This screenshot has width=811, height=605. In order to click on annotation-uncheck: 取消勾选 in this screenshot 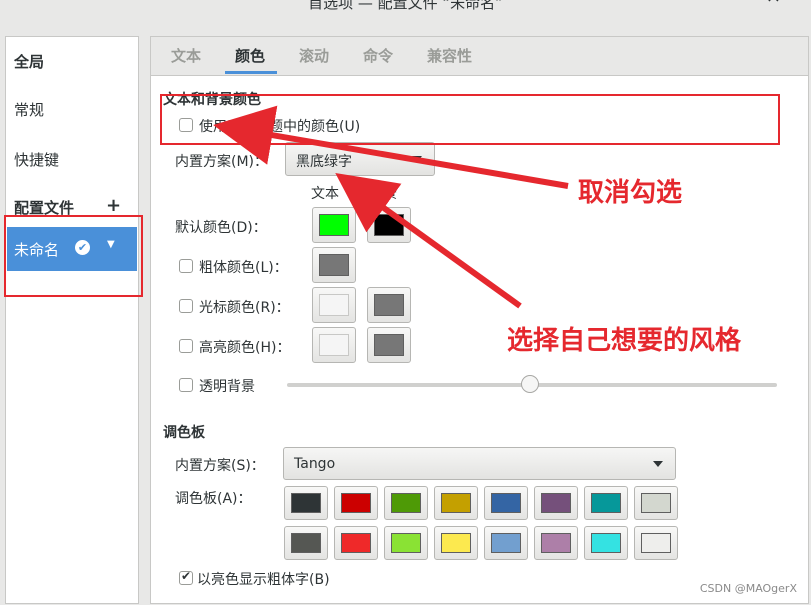, I will do `click(630, 193)`.